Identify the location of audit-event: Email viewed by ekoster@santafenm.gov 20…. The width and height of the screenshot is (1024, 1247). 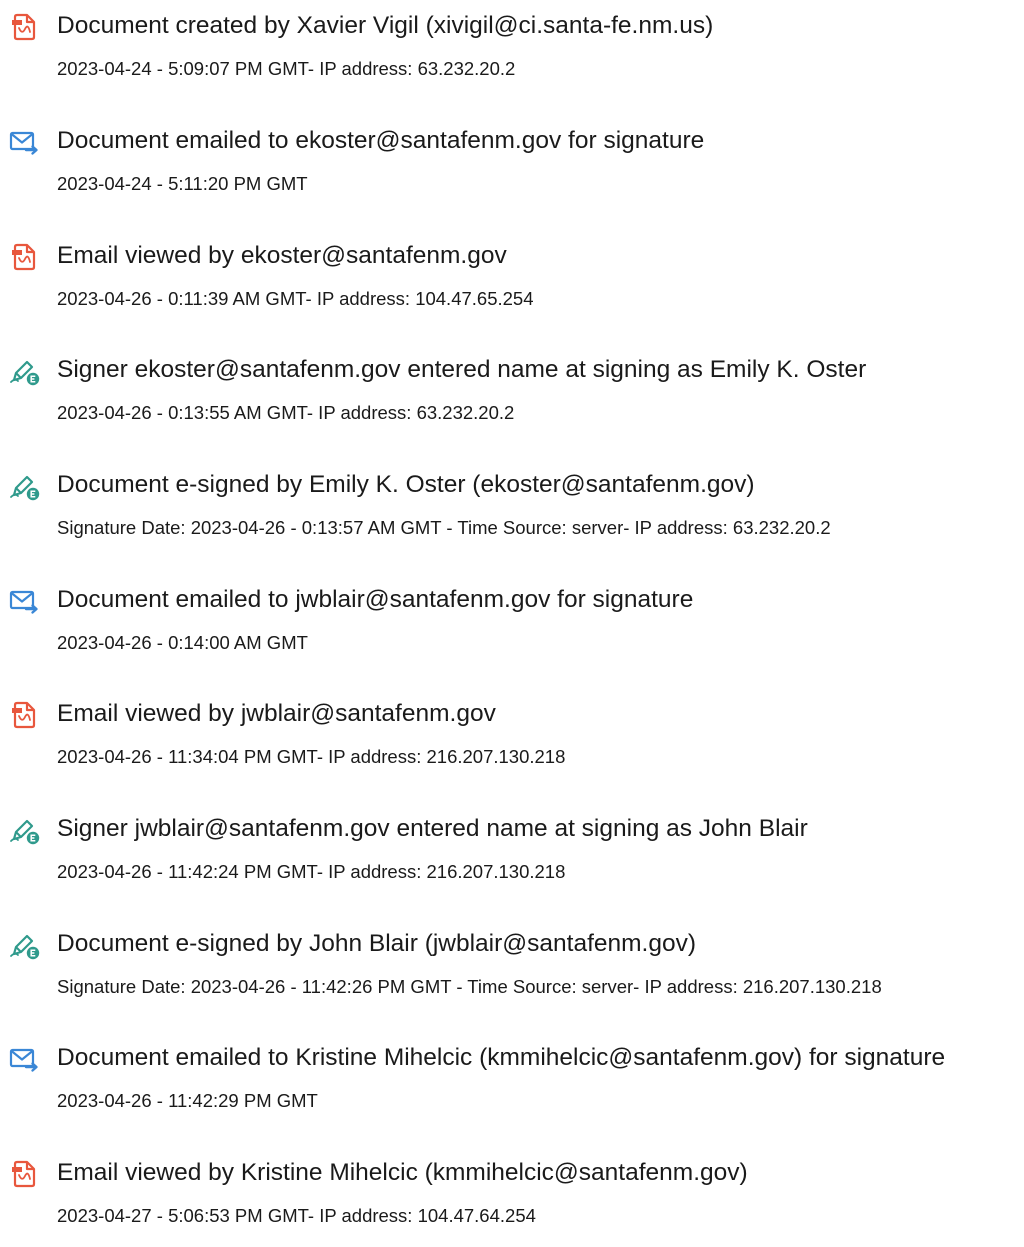
(512, 280).